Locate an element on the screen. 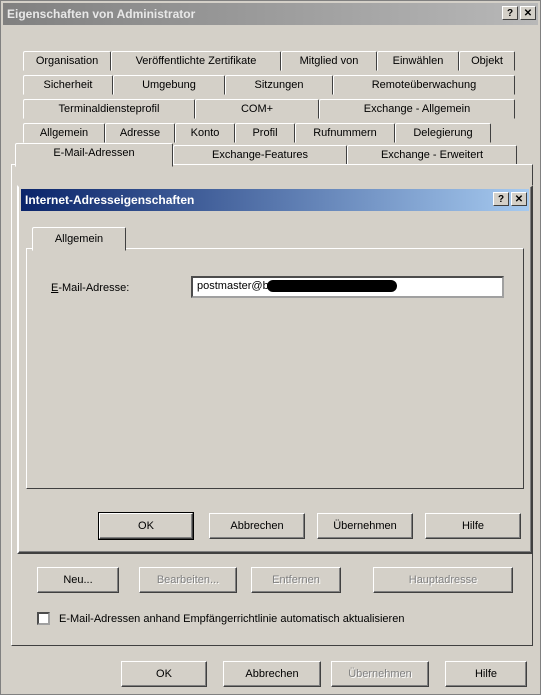  tab-com-plus: COM+ is located at coordinates (257, 109).